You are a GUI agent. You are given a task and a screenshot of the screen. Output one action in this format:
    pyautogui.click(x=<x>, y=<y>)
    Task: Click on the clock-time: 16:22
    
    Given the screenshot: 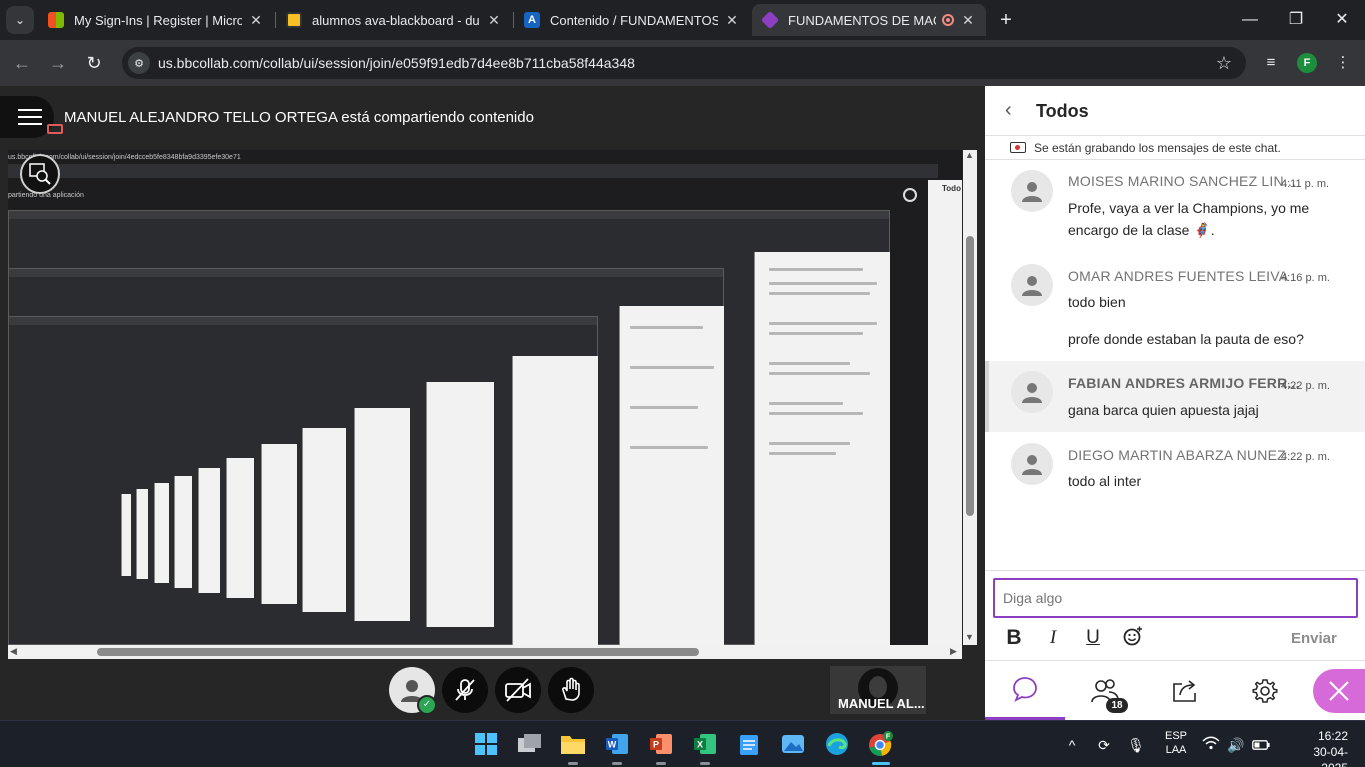 What is the action you would take?
    pyautogui.click(x=1332, y=736)
    